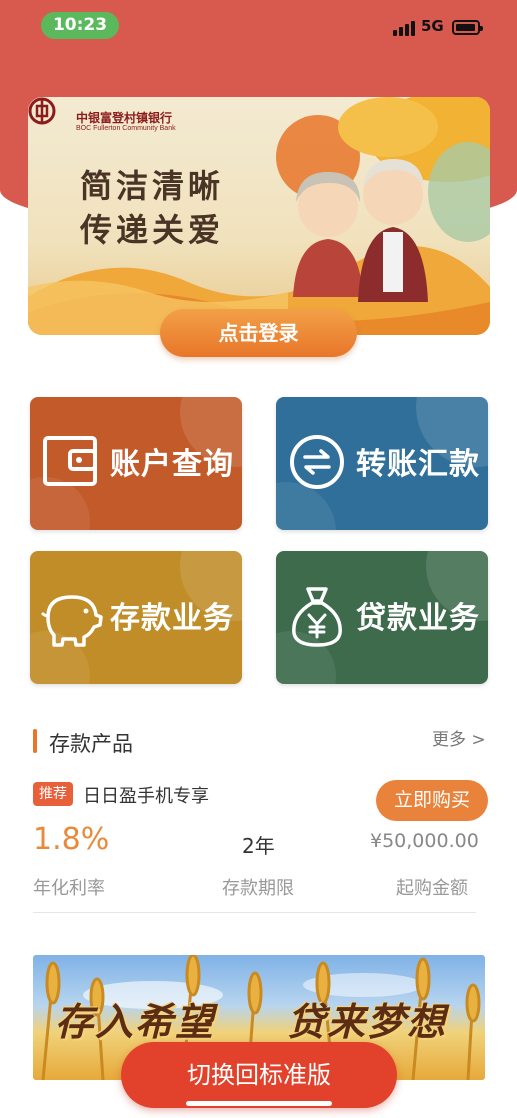 Image resolution: width=517 pixels, height=1118 pixels. What do you see at coordinates (418, 618) in the screenshot?
I see `tile-label: 贷款业务` at bounding box center [418, 618].